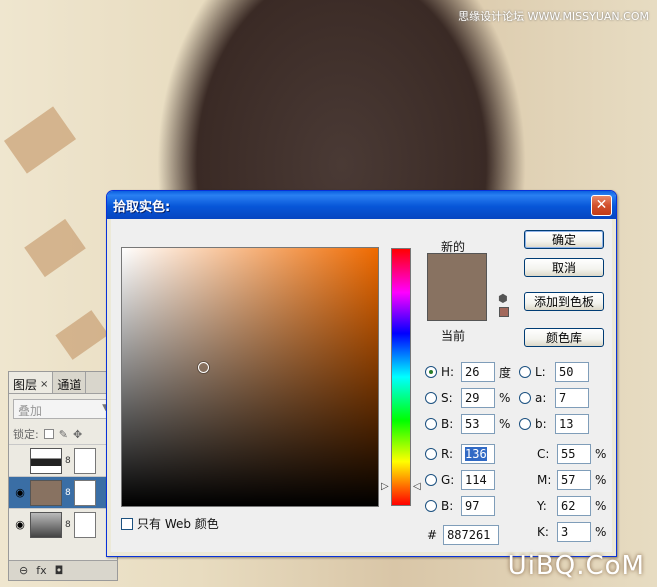 This screenshot has height=587, width=657. What do you see at coordinates (478, 424) in the screenshot?
I see `brightness-input: 53` at bounding box center [478, 424].